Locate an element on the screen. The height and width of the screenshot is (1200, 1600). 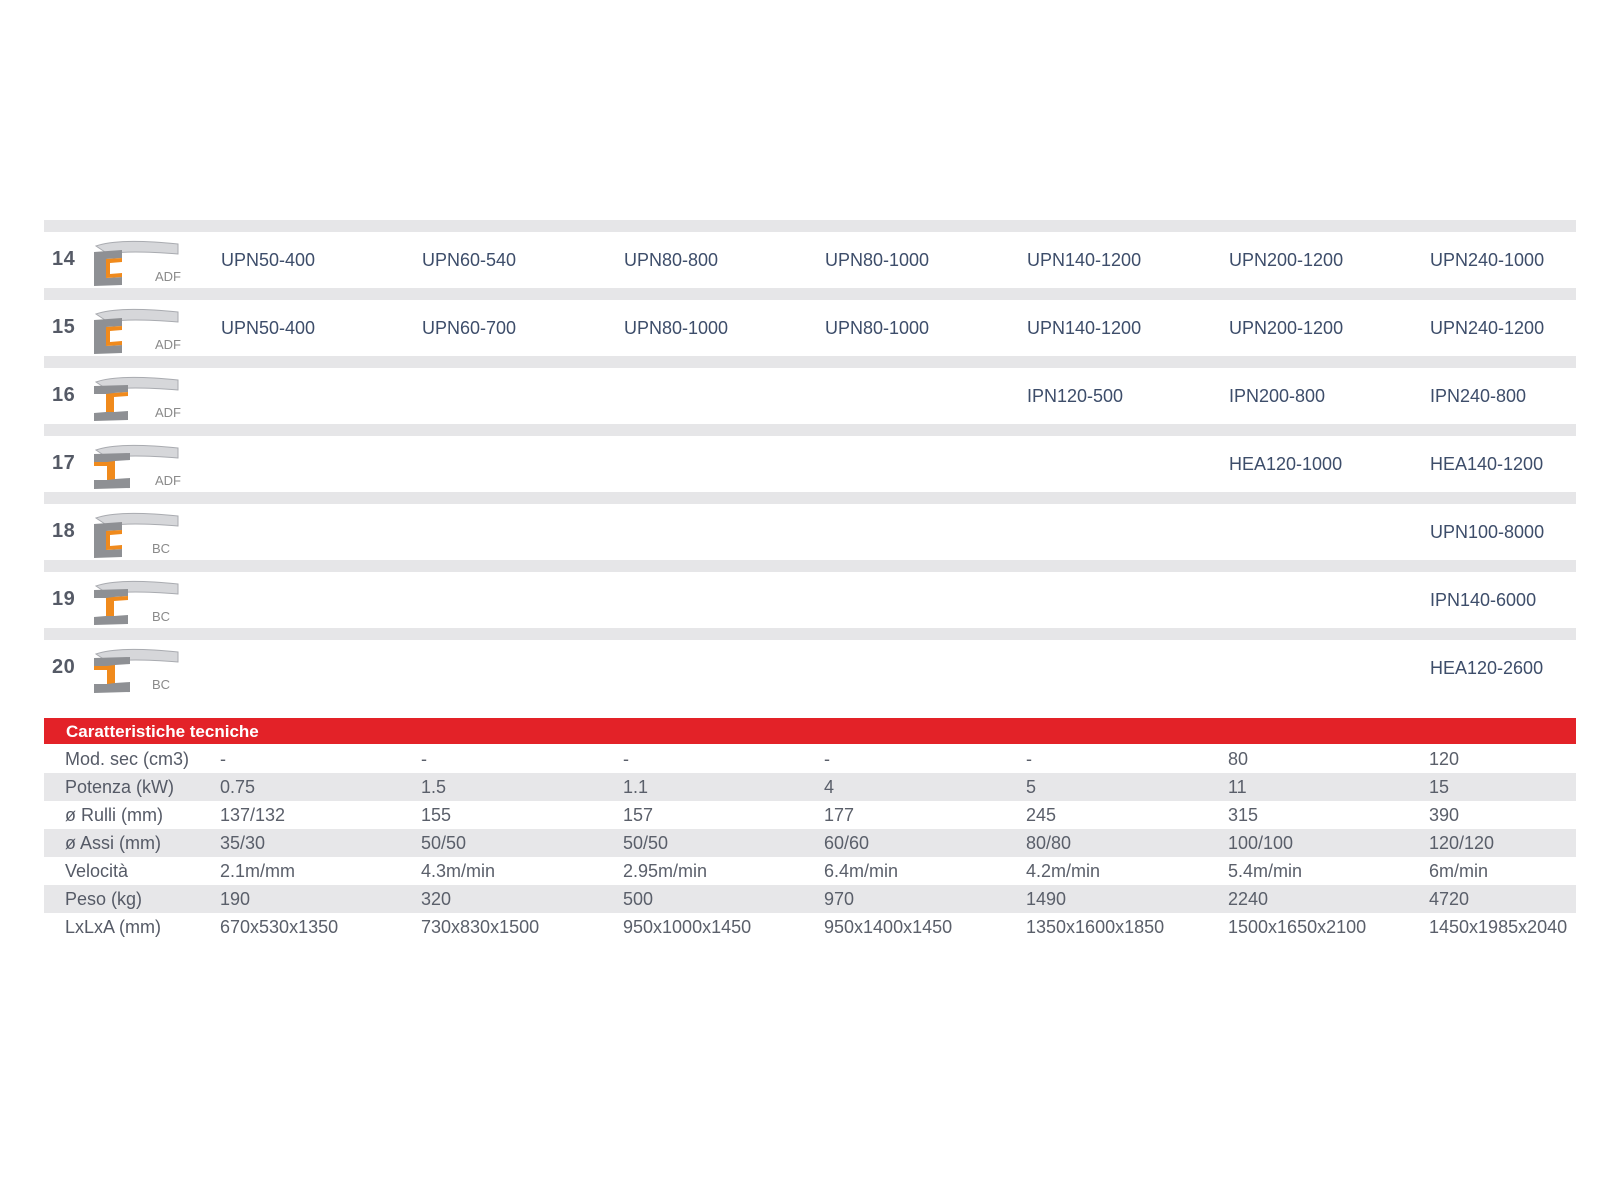
tech-value: 6.4m/min is located at coordinates (861, 871).